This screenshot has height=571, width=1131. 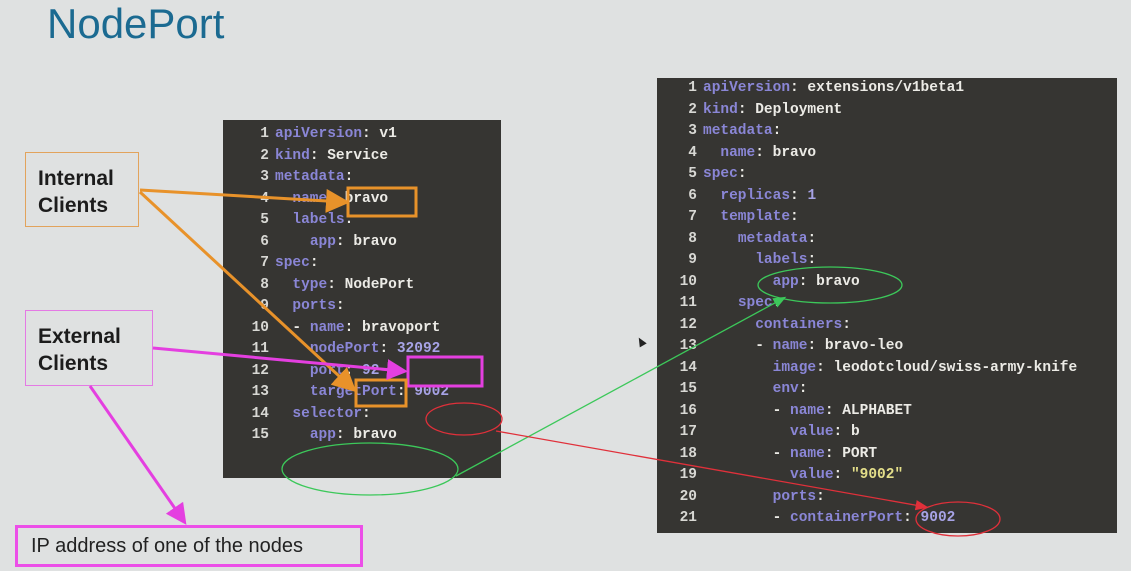 I want to click on code-line: 15 env:, so click(x=887, y=390).